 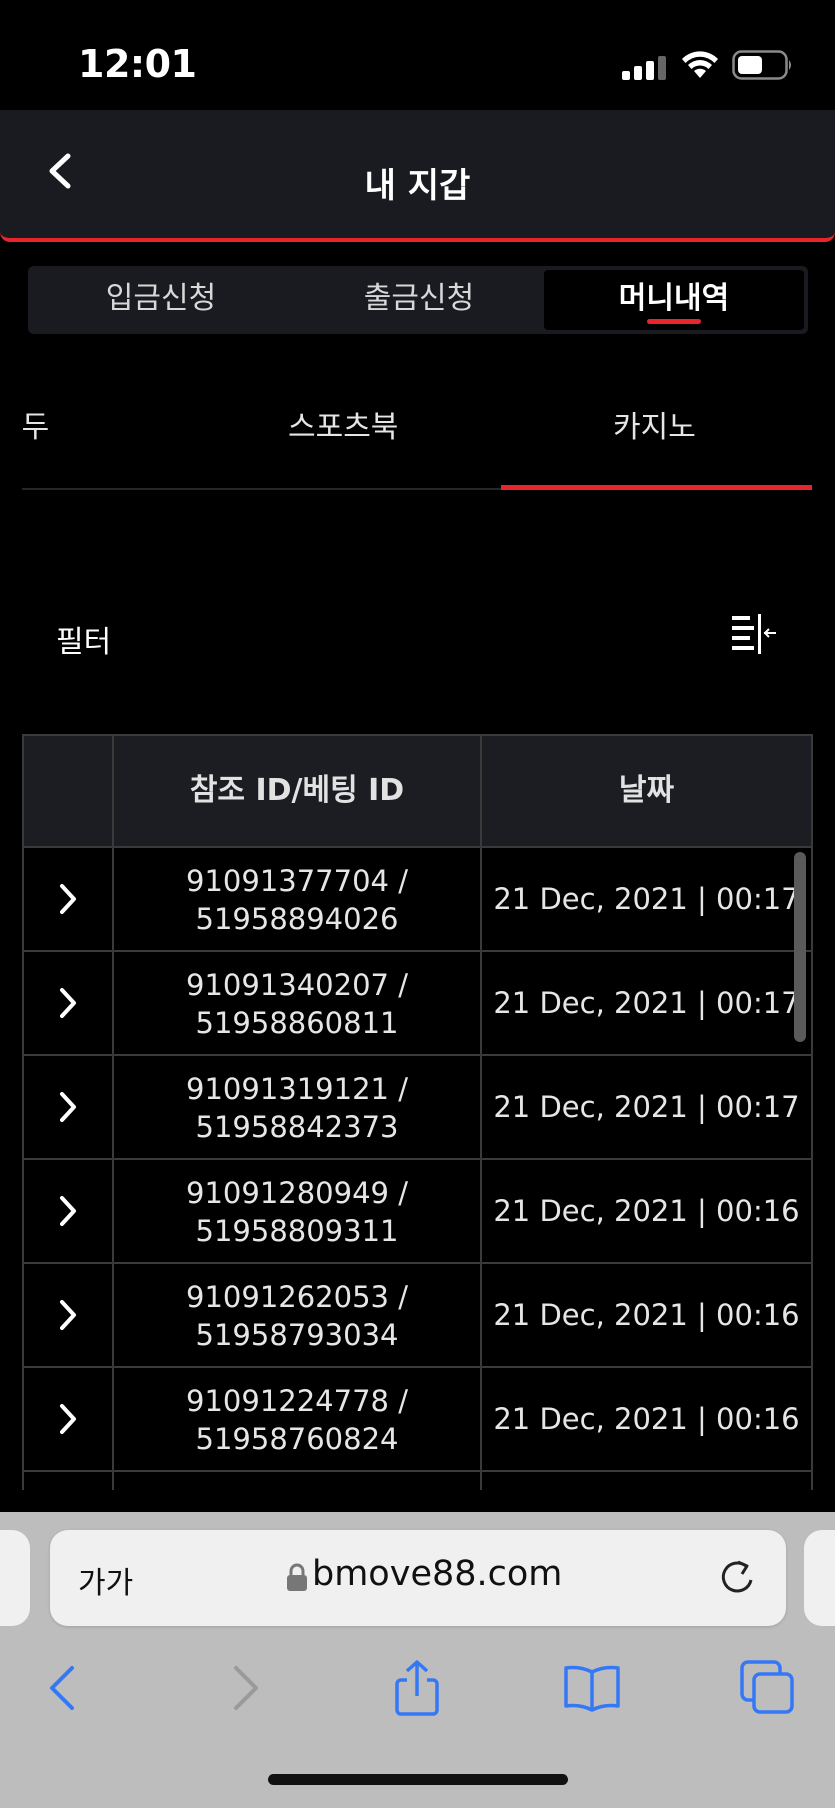 I want to click on table-scrollbar, so click(x=800, y=947).